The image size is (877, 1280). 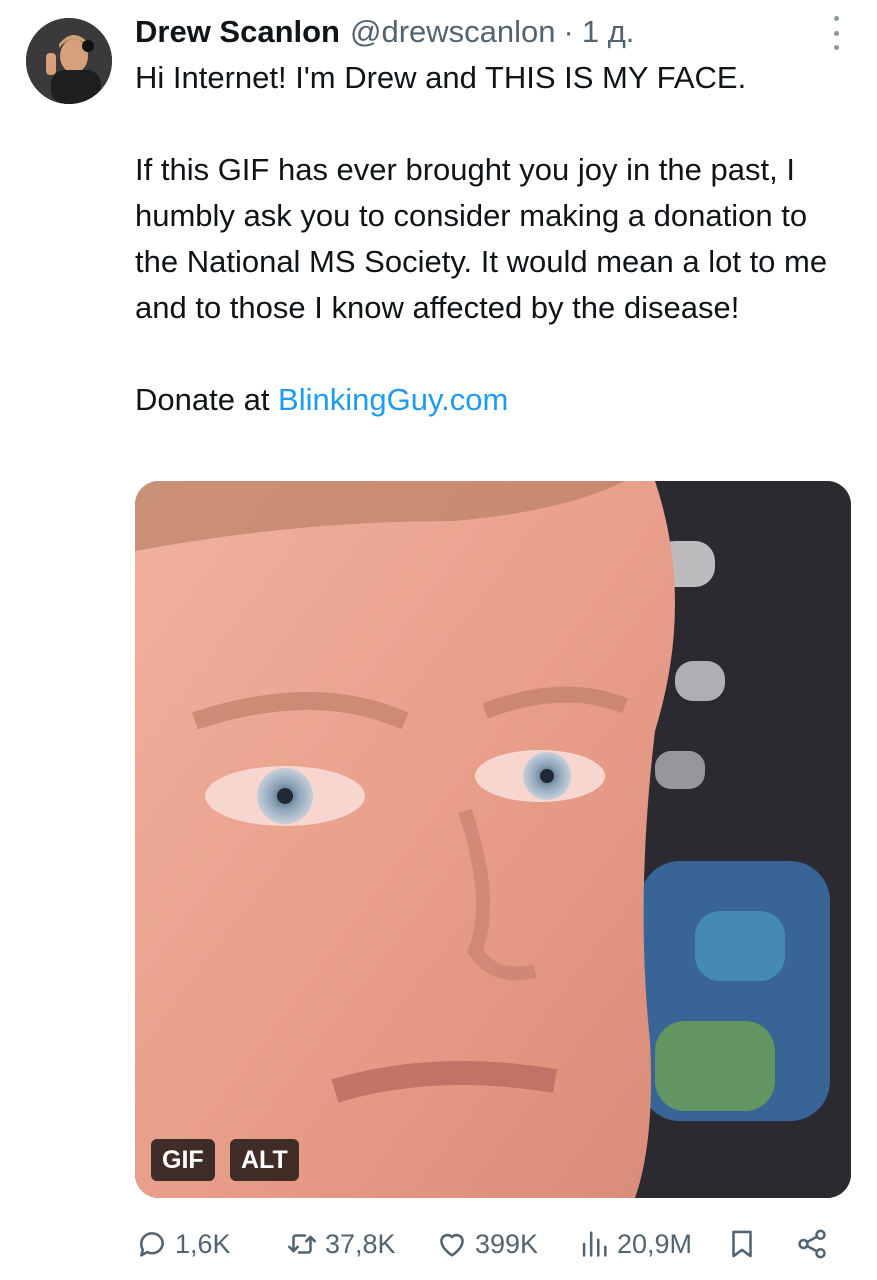 I want to click on views-icon, so click(x=594, y=1244).